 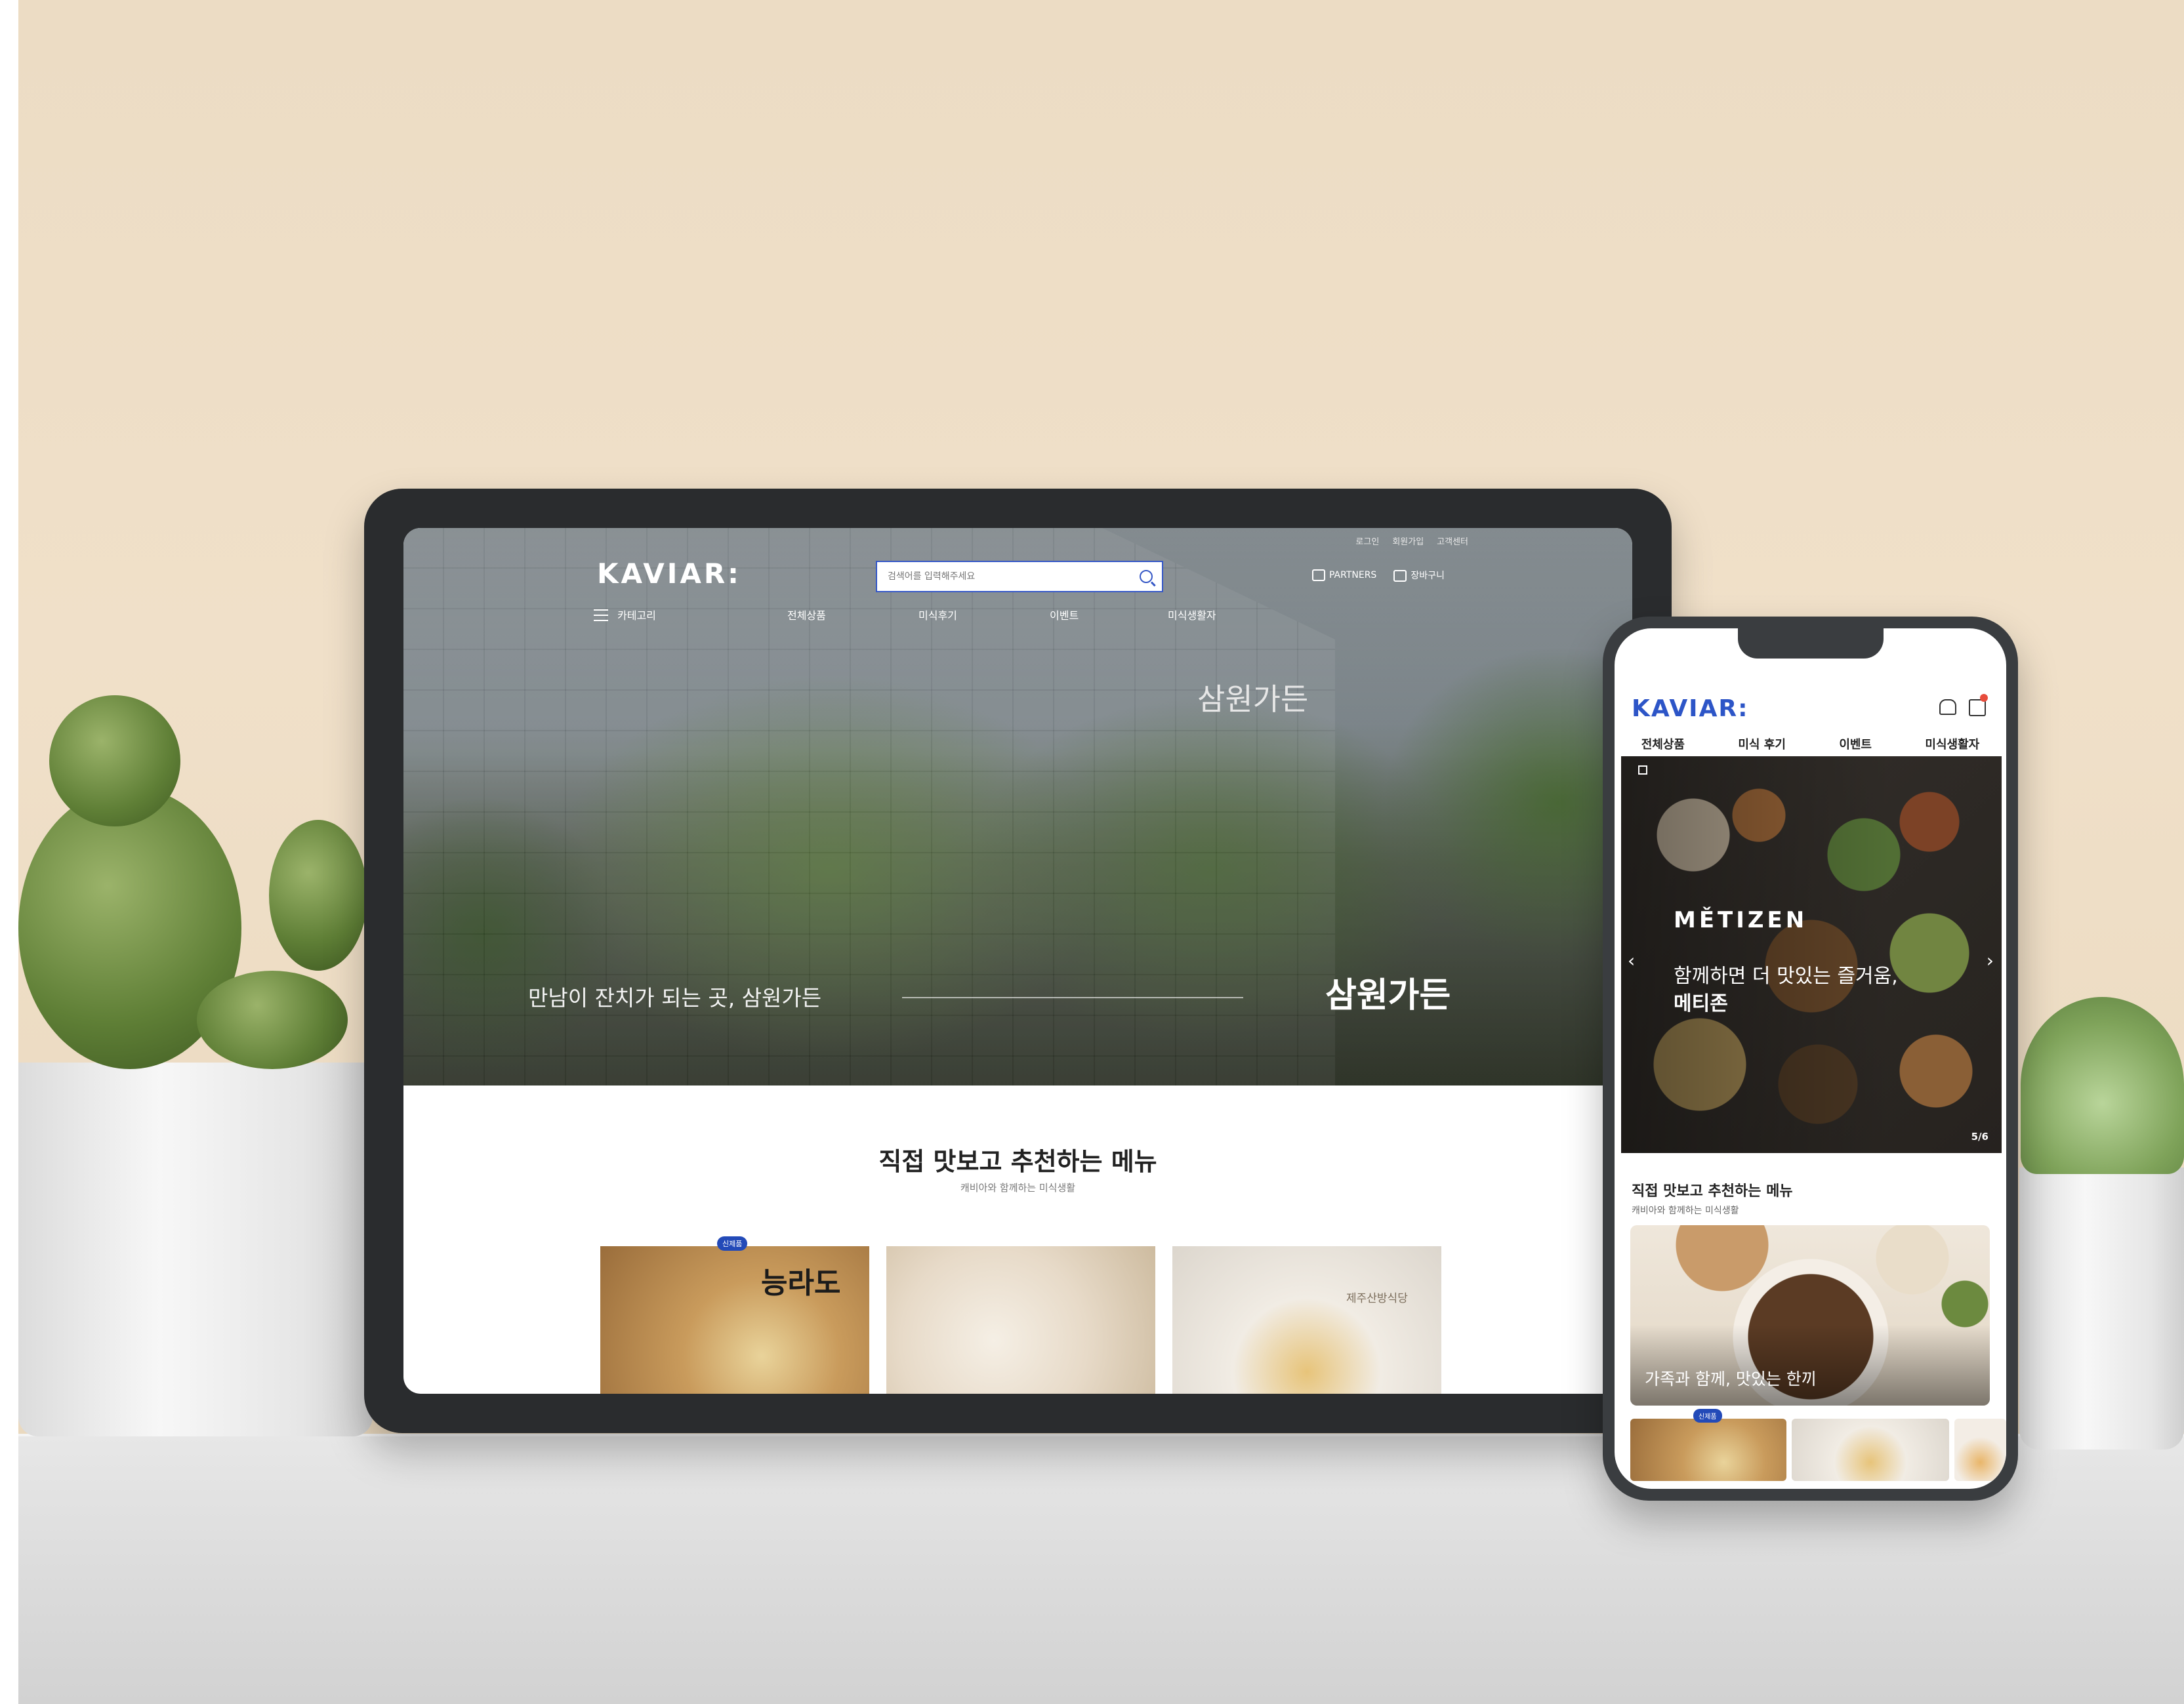 I want to click on utility-links: 로그인 회원가입 고객센터, so click(x=1411, y=541).